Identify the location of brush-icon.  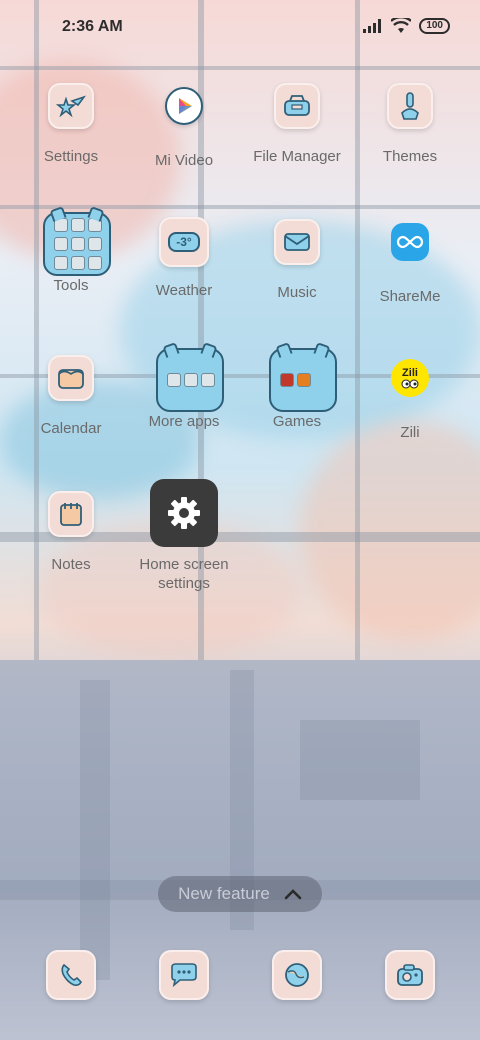
(410, 106).